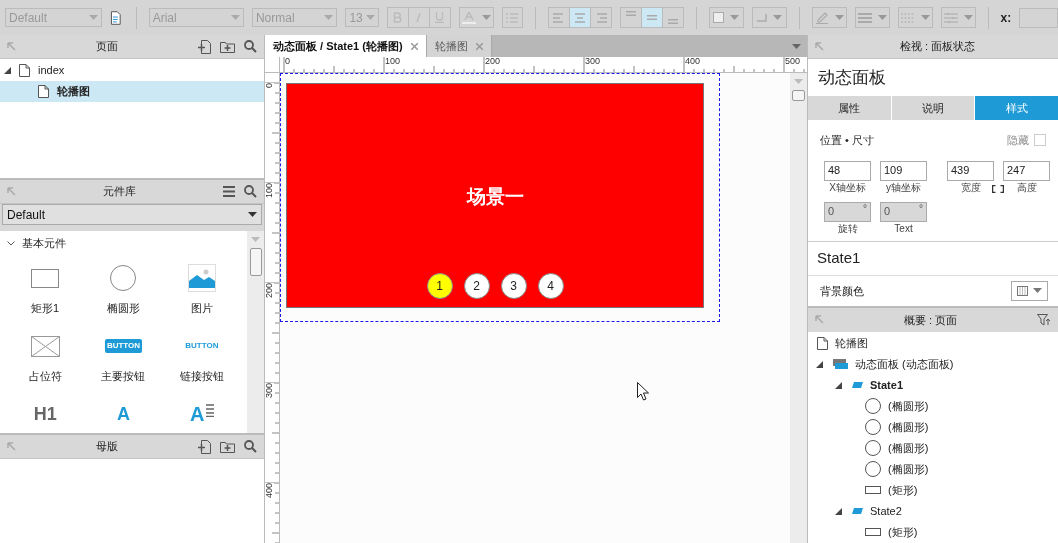 This screenshot has width=1058, height=543. I want to click on arrow-style-button, so click(958, 17).